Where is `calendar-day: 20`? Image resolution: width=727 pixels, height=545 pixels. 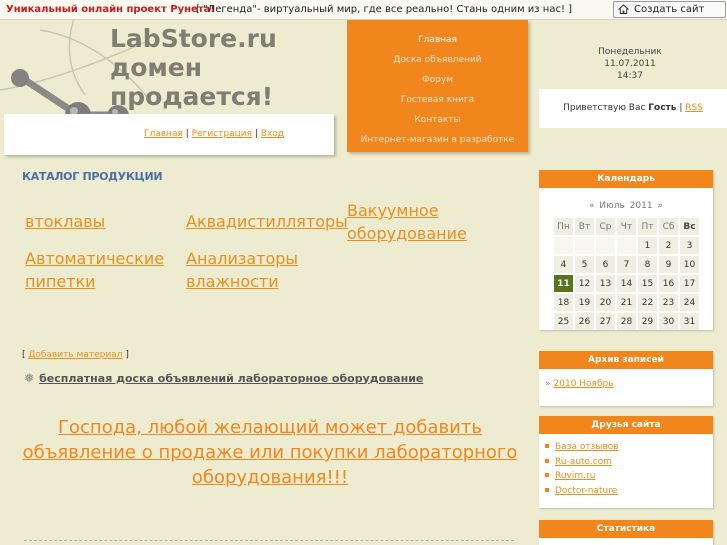 calendar-day: 20 is located at coordinates (605, 302).